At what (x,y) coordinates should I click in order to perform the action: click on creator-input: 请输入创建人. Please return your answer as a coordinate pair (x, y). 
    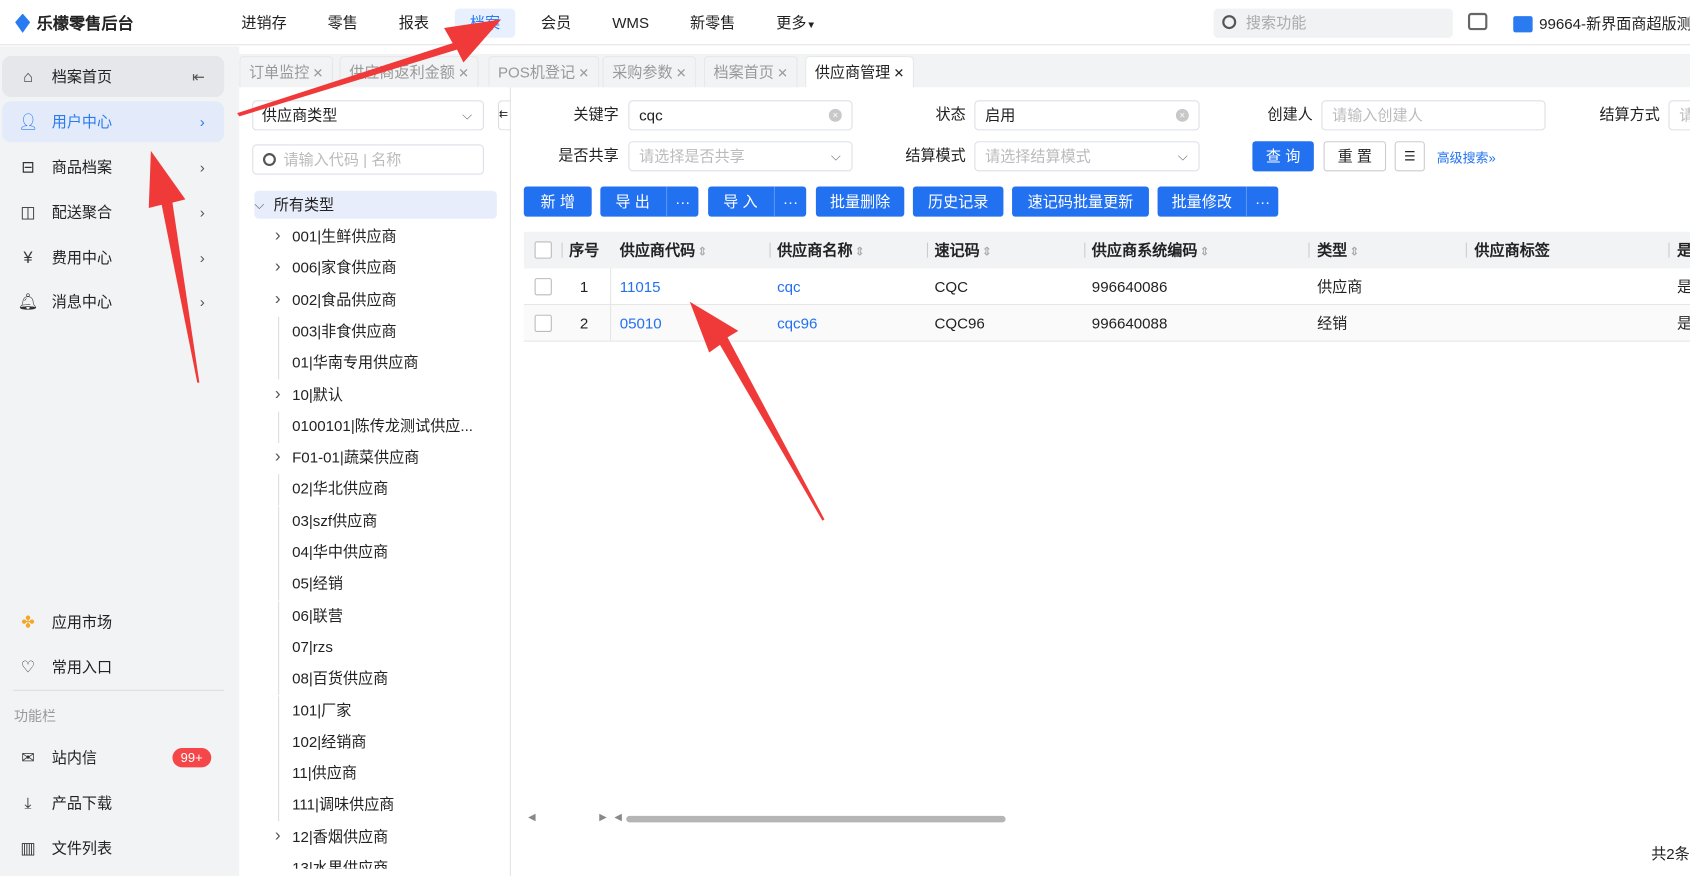
    Looking at the image, I should click on (1433, 115).